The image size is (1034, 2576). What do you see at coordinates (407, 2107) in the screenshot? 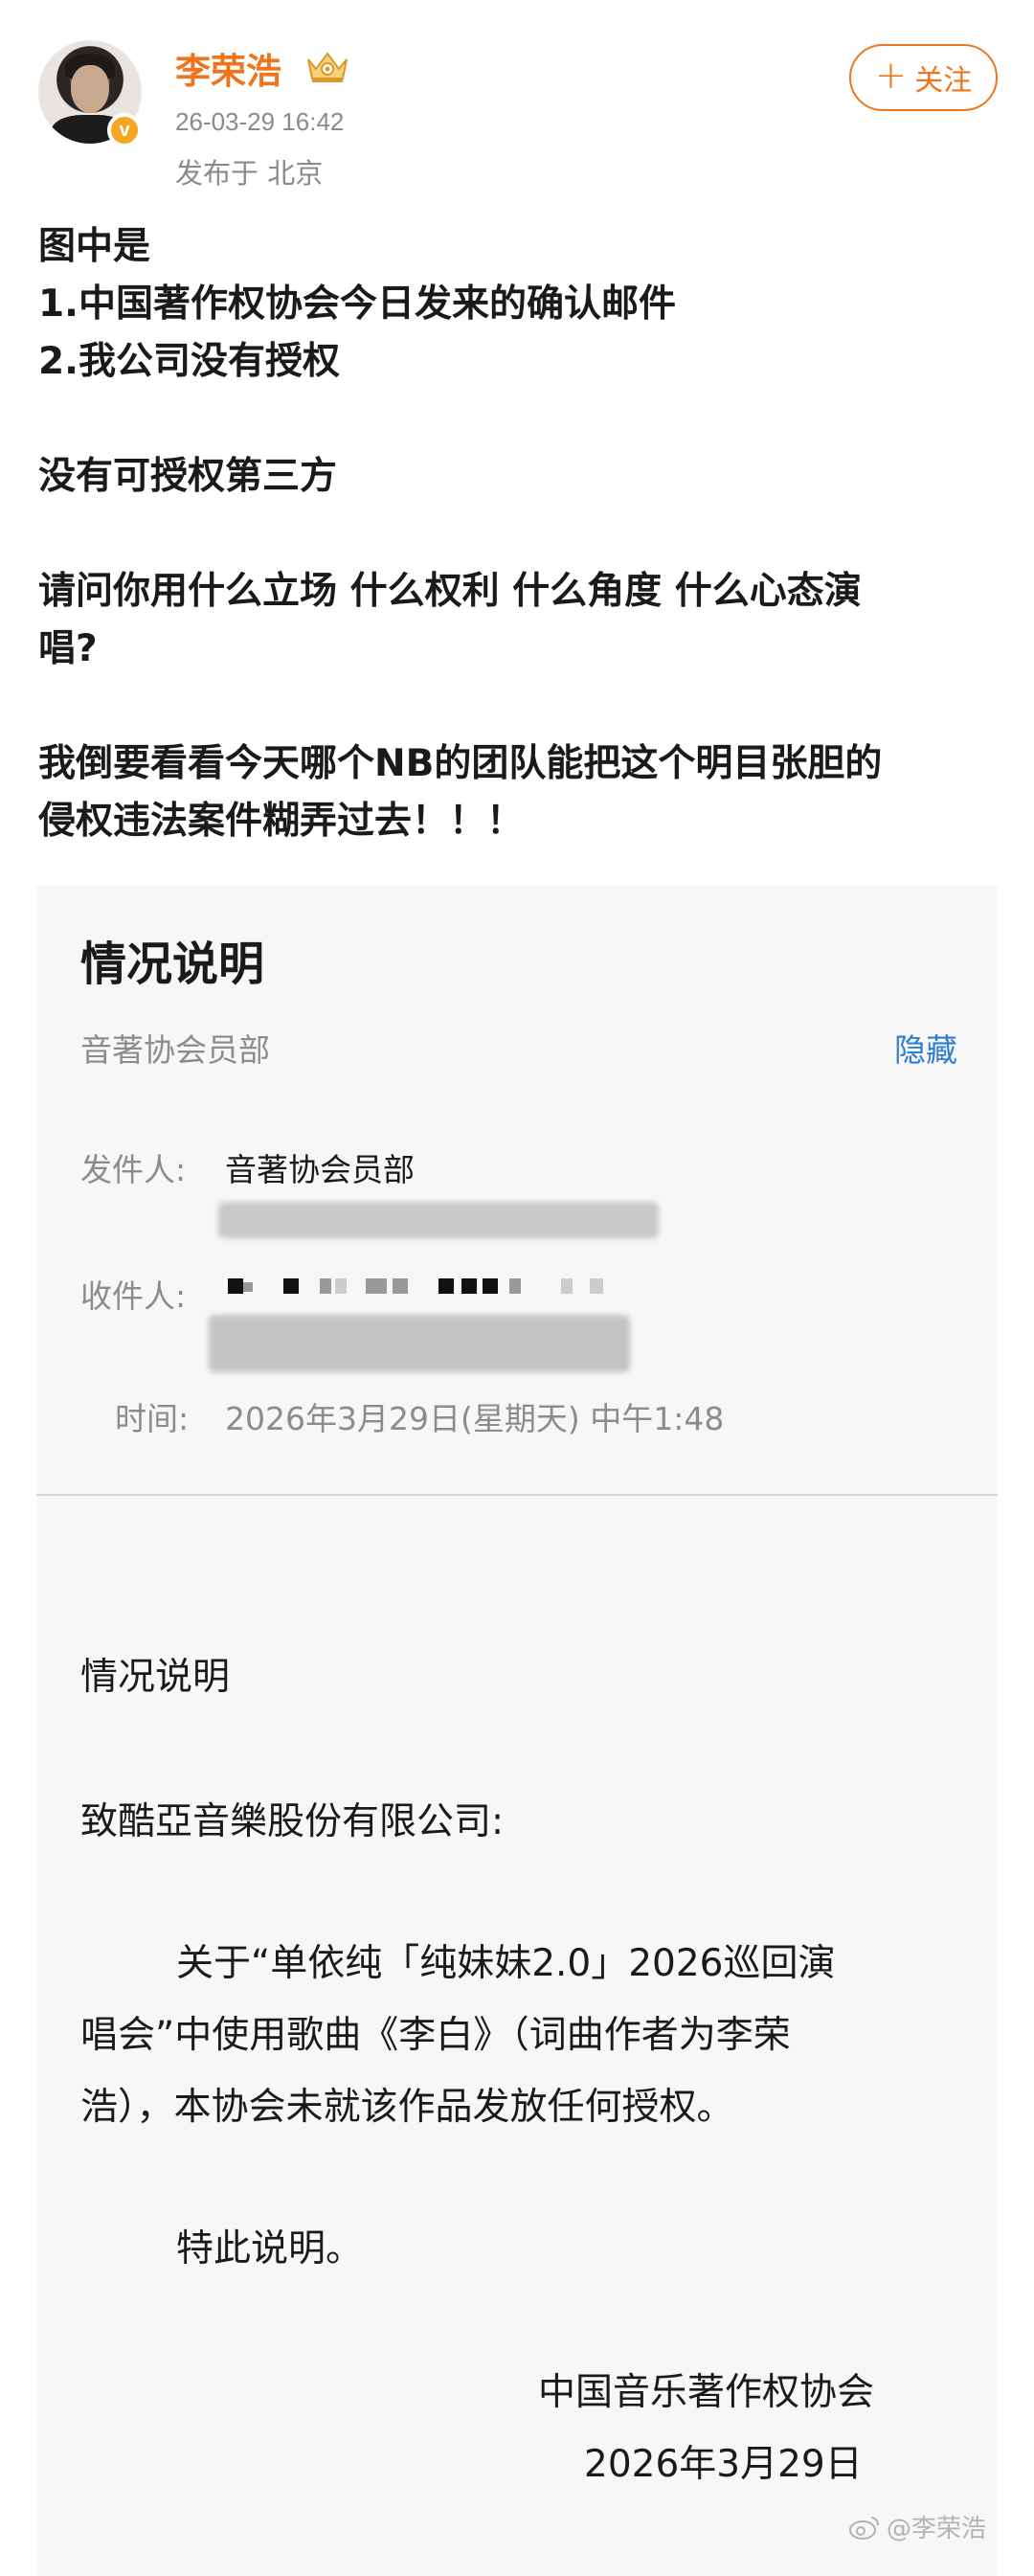
I see `letter-paragraph-line: 浩），本协会未就该作品发放任何授权。` at bounding box center [407, 2107].